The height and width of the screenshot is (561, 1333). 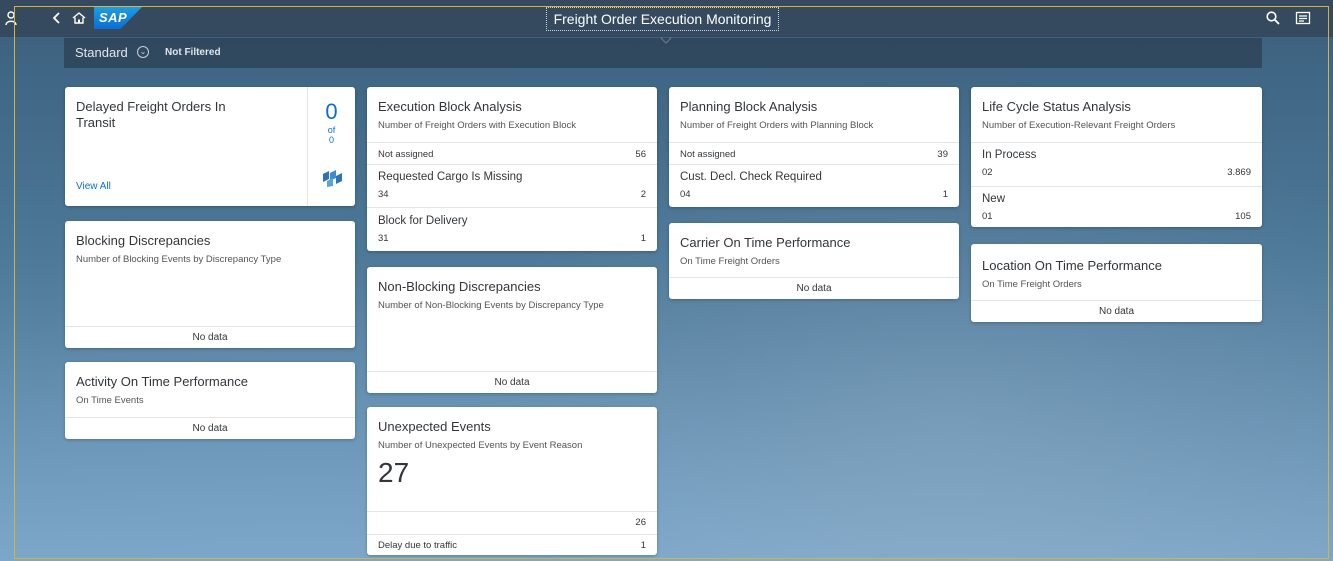 I want to click on list-item-code: 31, so click(x=383, y=238).